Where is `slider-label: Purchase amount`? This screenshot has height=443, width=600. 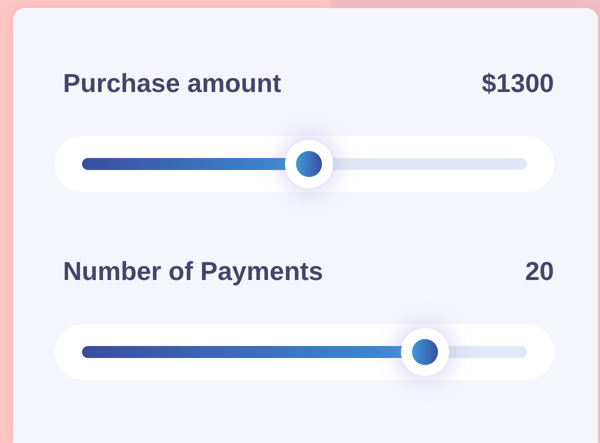 slider-label: Purchase amount is located at coordinates (172, 83).